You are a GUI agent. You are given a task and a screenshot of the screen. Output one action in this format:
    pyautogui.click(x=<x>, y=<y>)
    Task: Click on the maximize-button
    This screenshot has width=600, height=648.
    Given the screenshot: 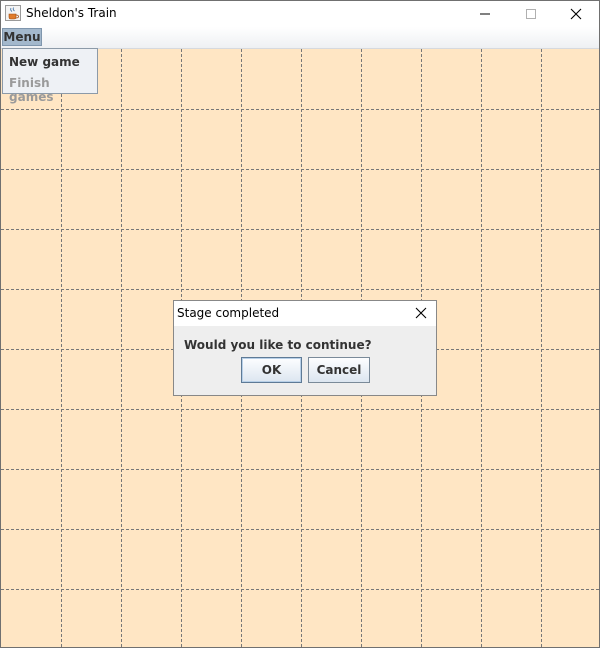 What is the action you would take?
    pyautogui.click(x=531, y=14)
    